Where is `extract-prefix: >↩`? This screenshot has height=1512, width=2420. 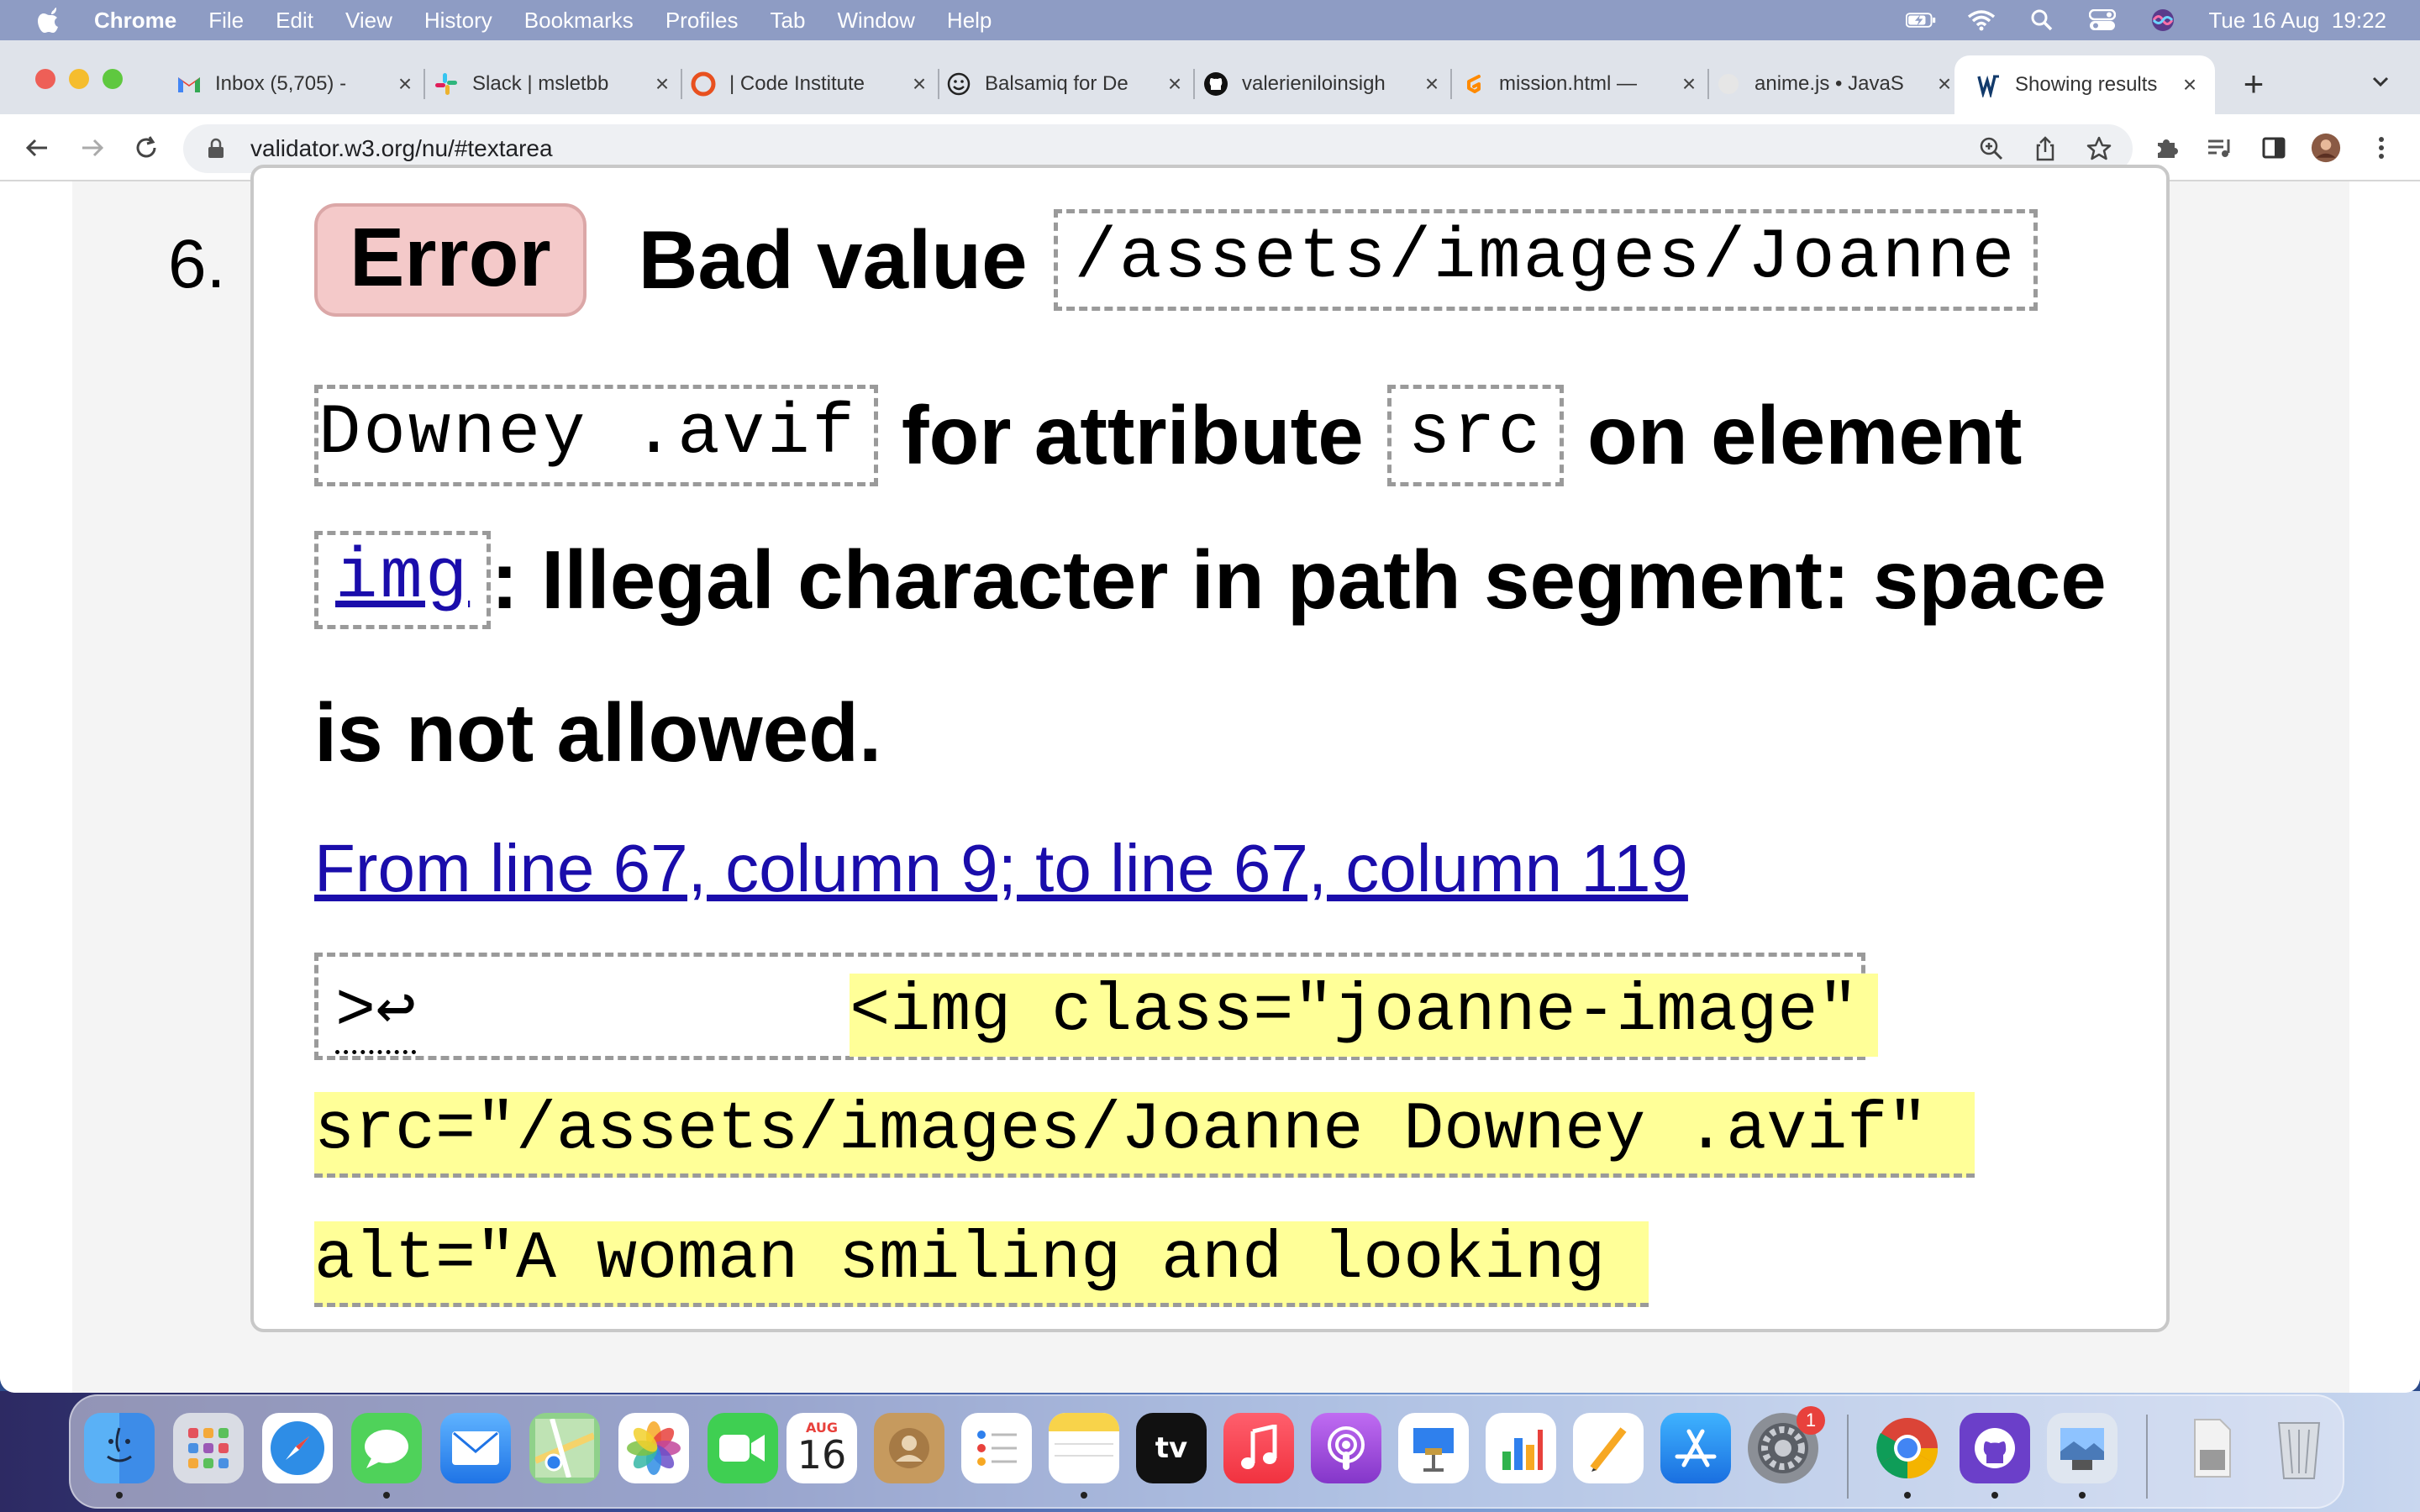 extract-prefix: >↩ is located at coordinates (376, 1014).